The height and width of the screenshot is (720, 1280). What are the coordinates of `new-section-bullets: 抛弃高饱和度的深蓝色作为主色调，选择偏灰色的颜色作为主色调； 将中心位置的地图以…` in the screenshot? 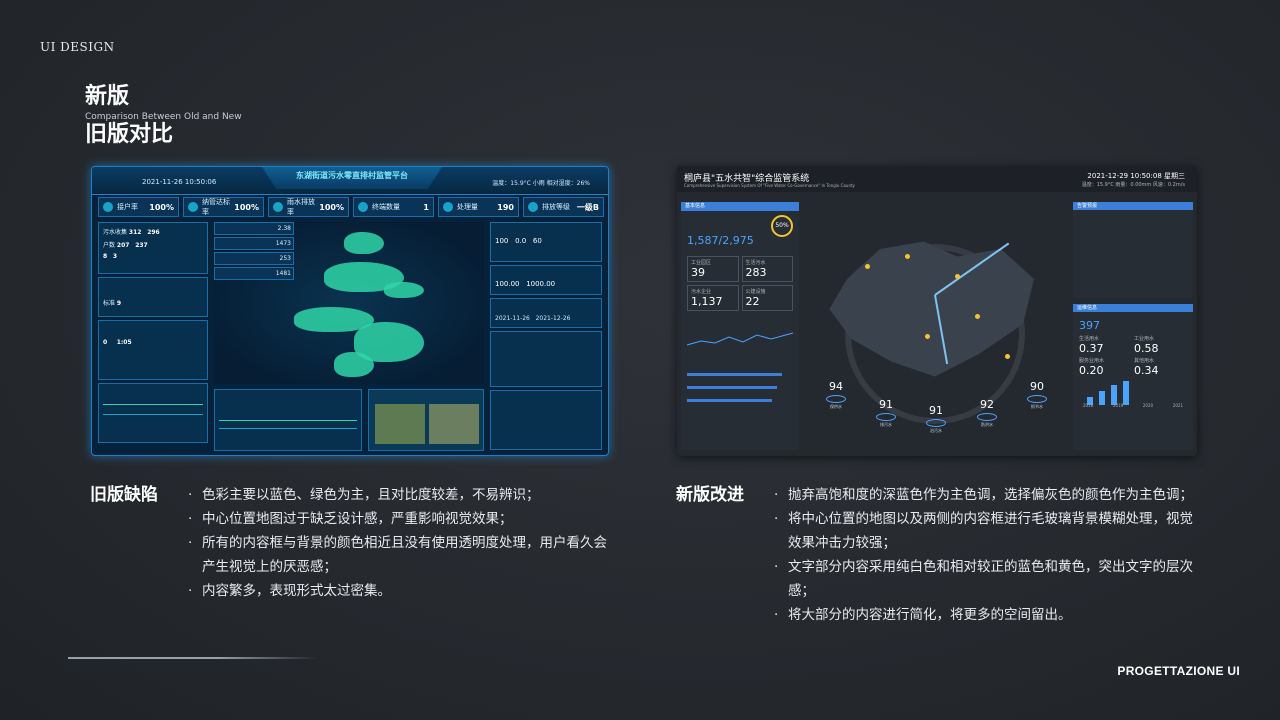 It's located at (989, 555).